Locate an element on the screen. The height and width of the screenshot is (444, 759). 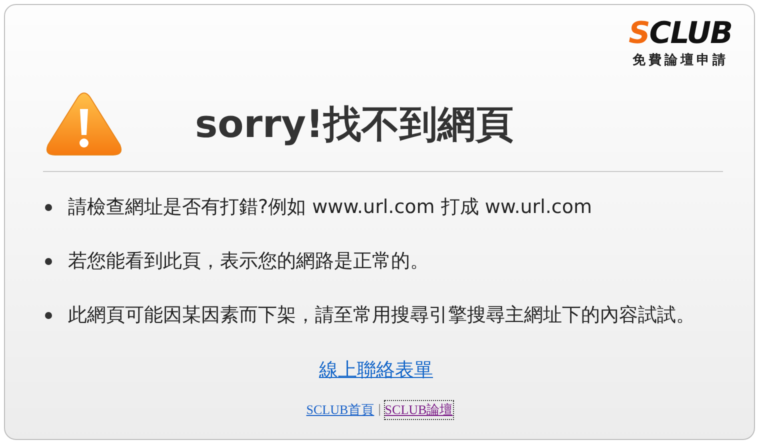
footer-link: SCLUB論壇 is located at coordinates (418, 410).